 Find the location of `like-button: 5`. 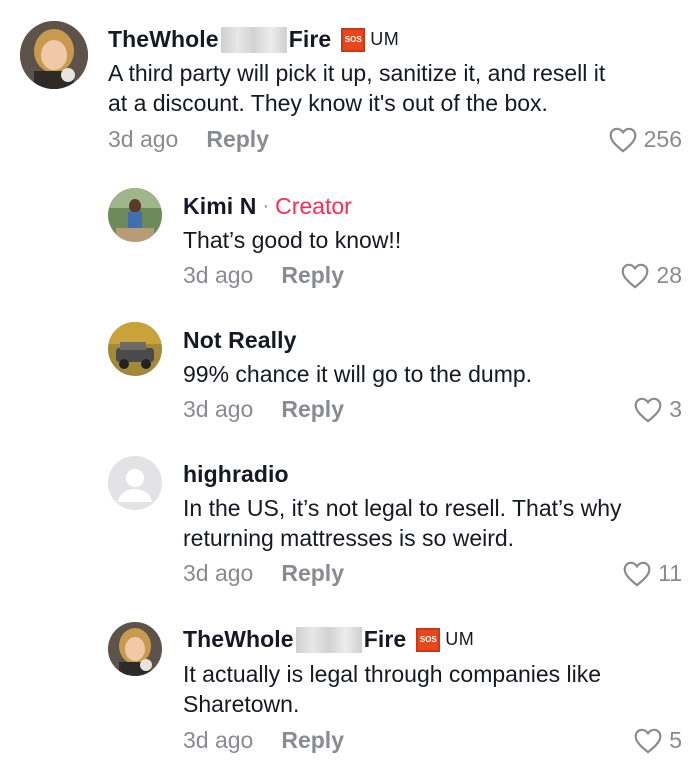

like-button: 5 is located at coordinates (657, 740).